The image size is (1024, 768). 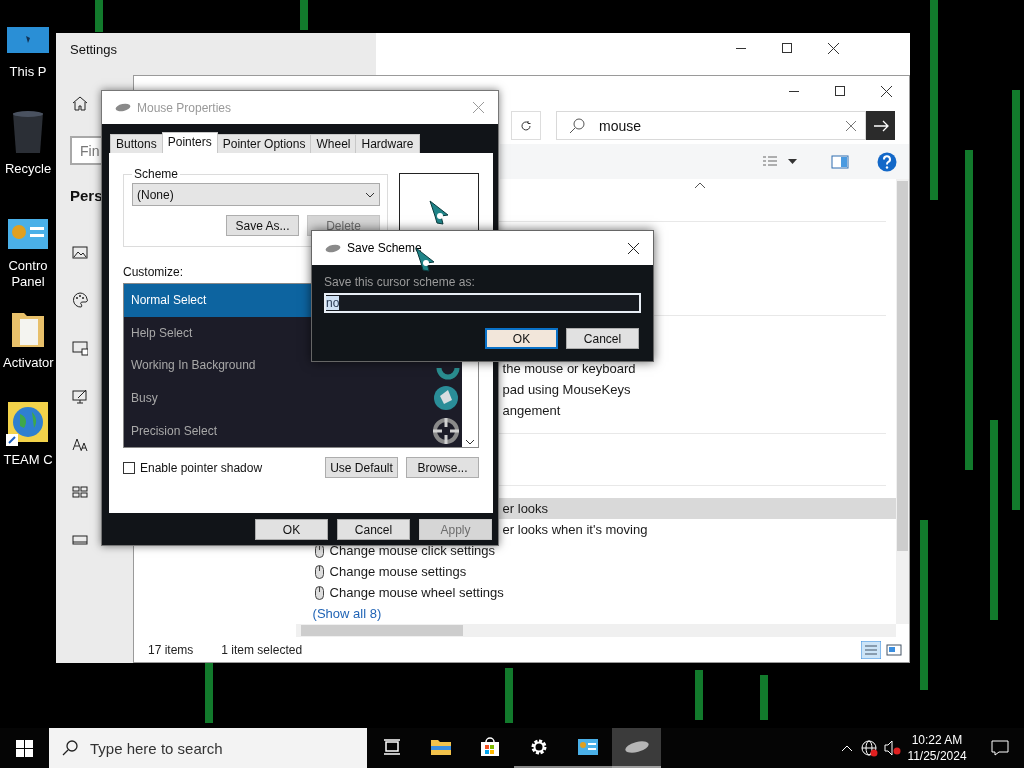 I want to click on pointer-row: Precision Select, so click(x=293, y=430).